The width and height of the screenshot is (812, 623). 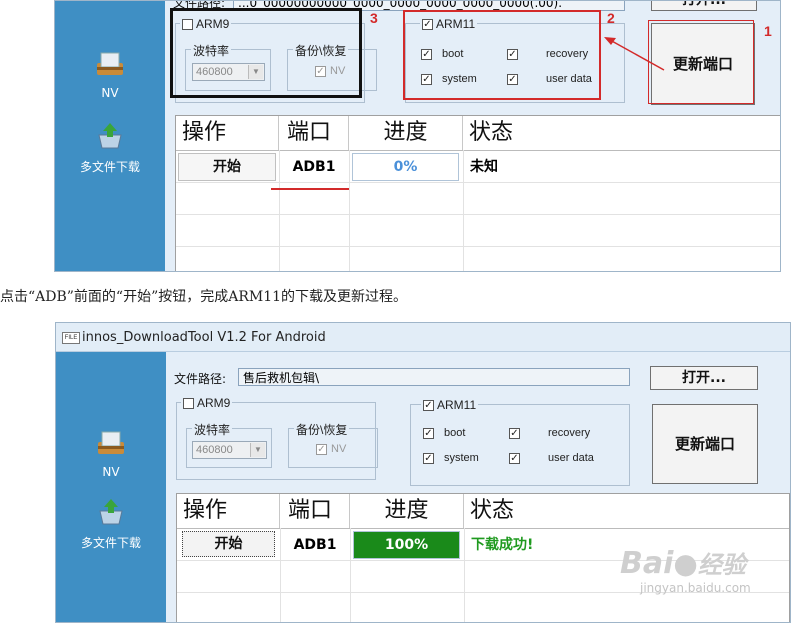 What do you see at coordinates (721, 565) in the screenshot?
I see `watermark-brand2: 经验` at bounding box center [721, 565].